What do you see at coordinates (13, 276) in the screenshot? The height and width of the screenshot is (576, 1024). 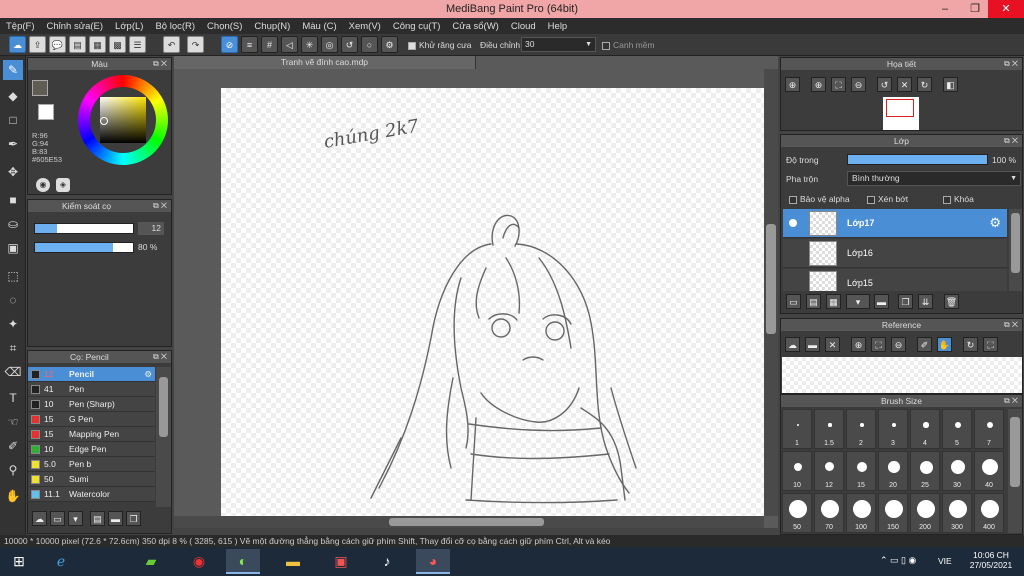 I see `select-rect-icon: ⬚` at bounding box center [13, 276].